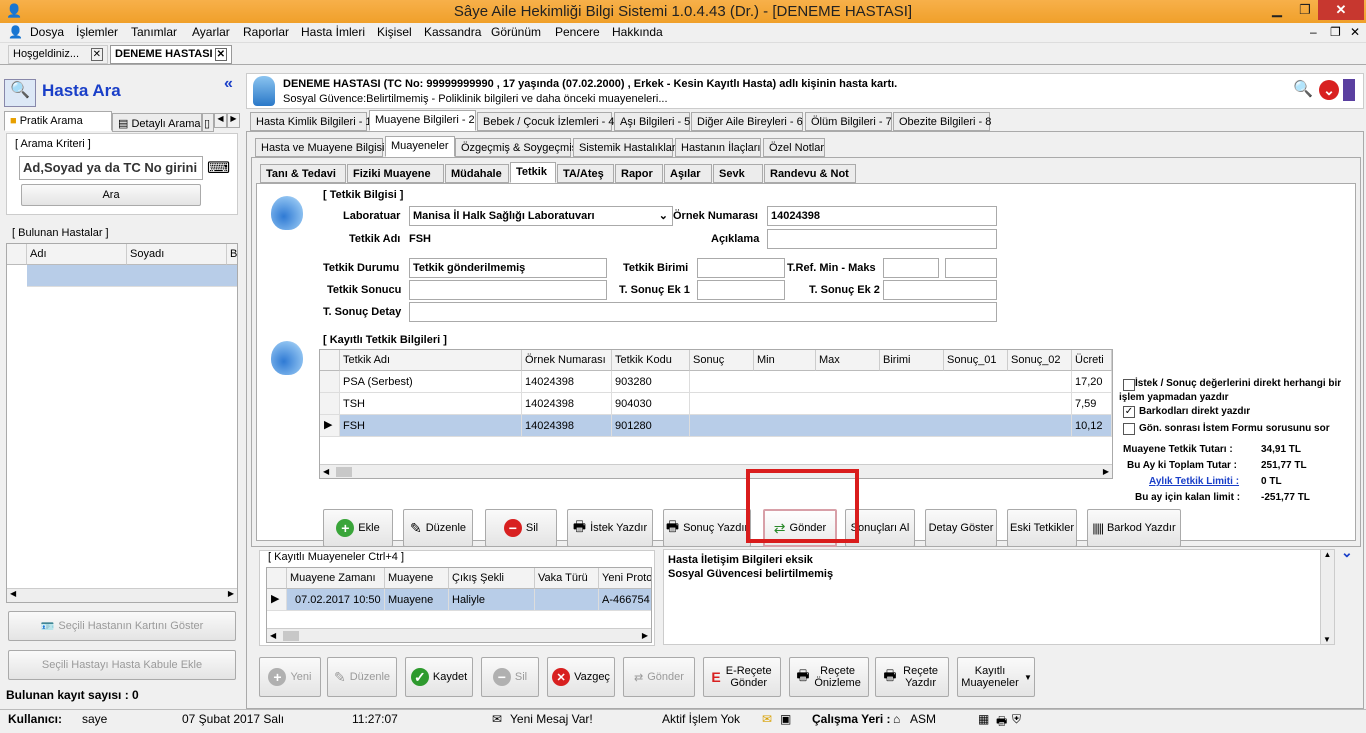 Image resolution: width=1366 pixels, height=733 pixels. I want to click on menu-kisisel: Kişisel, so click(394, 32).